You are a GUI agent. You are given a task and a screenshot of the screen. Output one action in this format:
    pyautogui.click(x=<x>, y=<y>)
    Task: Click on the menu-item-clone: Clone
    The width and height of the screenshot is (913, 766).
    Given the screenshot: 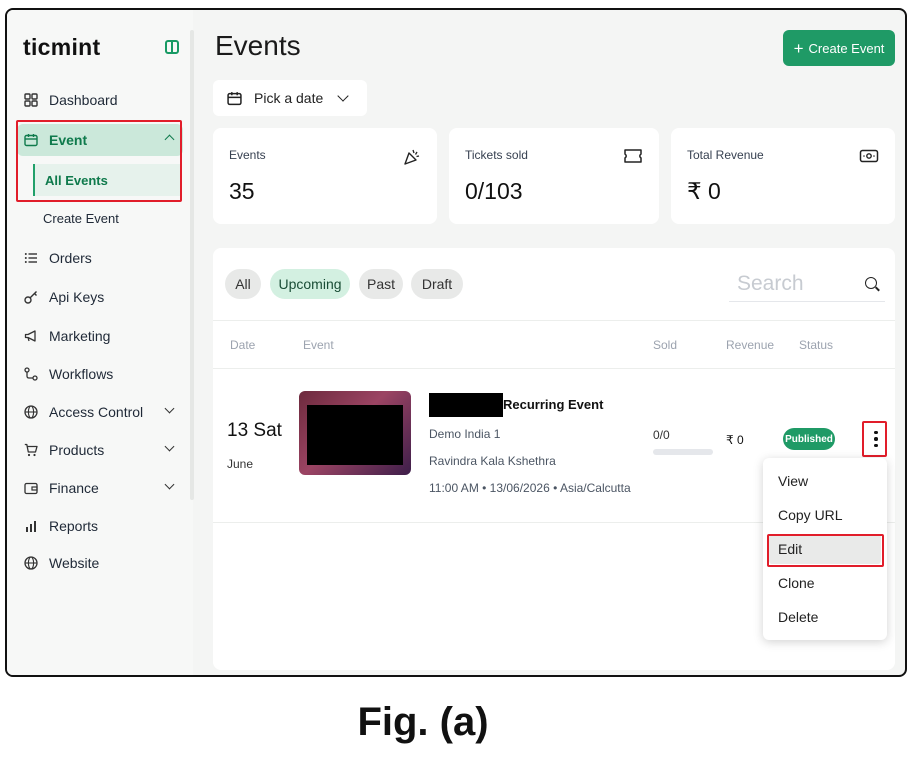 What is the action you would take?
    pyautogui.click(x=825, y=583)
    